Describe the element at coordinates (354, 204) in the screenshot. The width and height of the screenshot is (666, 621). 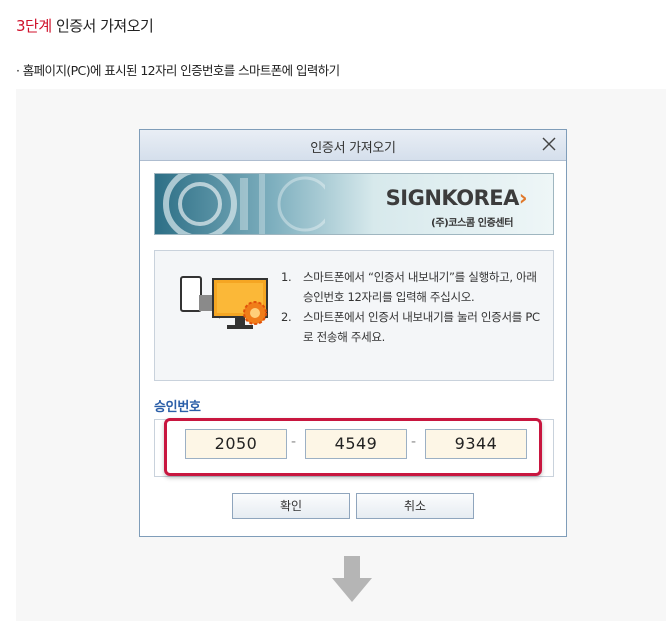
I see `signkorea-banner: SIGNKOREA› (주)코스콤 인증센터` at that location.